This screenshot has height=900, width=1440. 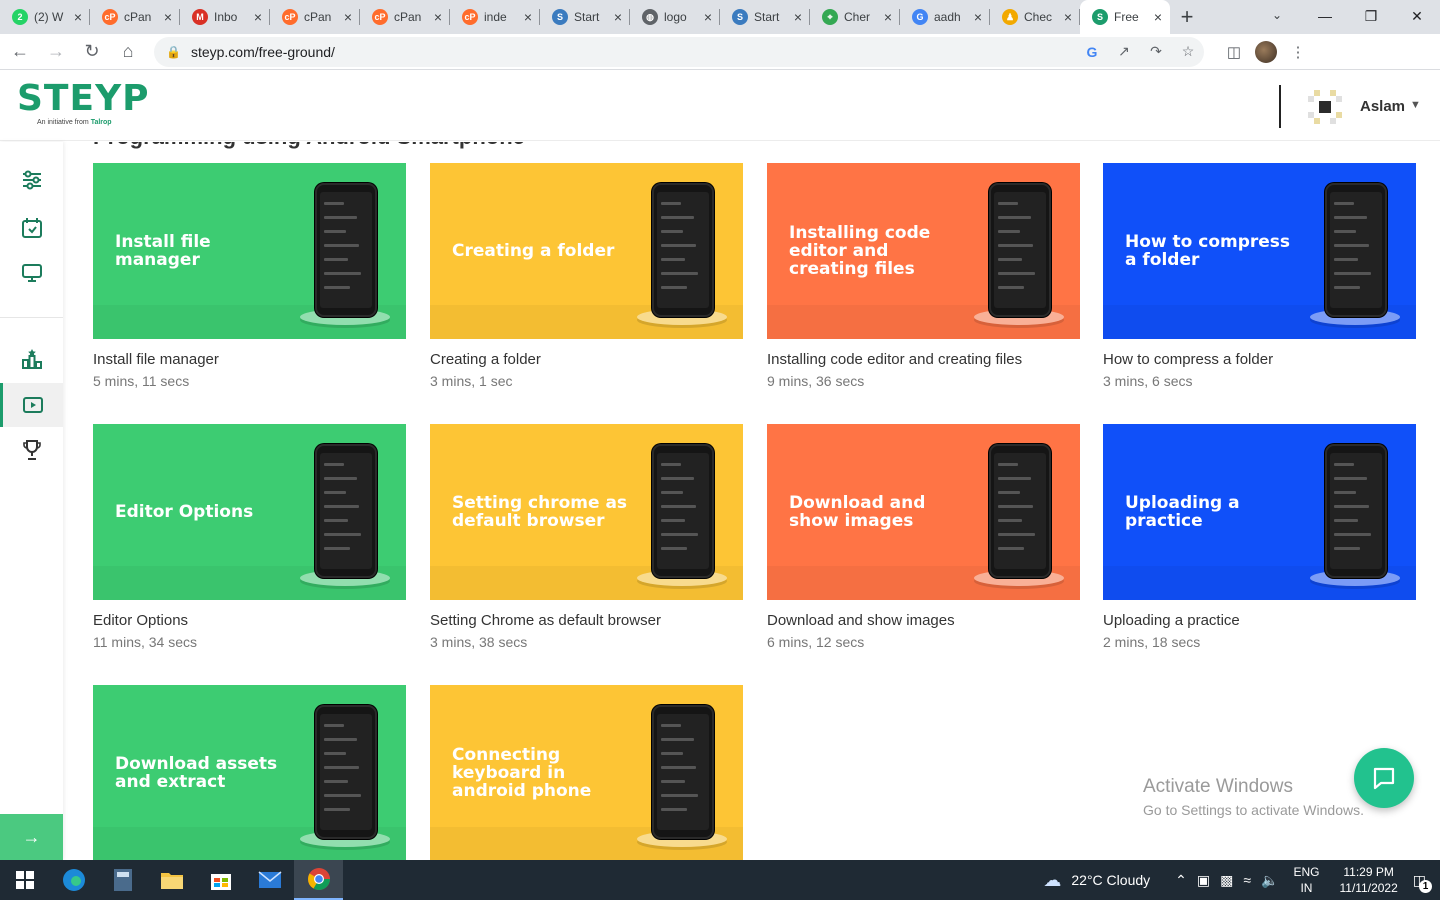 What do you see at coordinates (1325, 107) in the screenshot?
I see `user-avatar` at bounding box center [1325, 107].